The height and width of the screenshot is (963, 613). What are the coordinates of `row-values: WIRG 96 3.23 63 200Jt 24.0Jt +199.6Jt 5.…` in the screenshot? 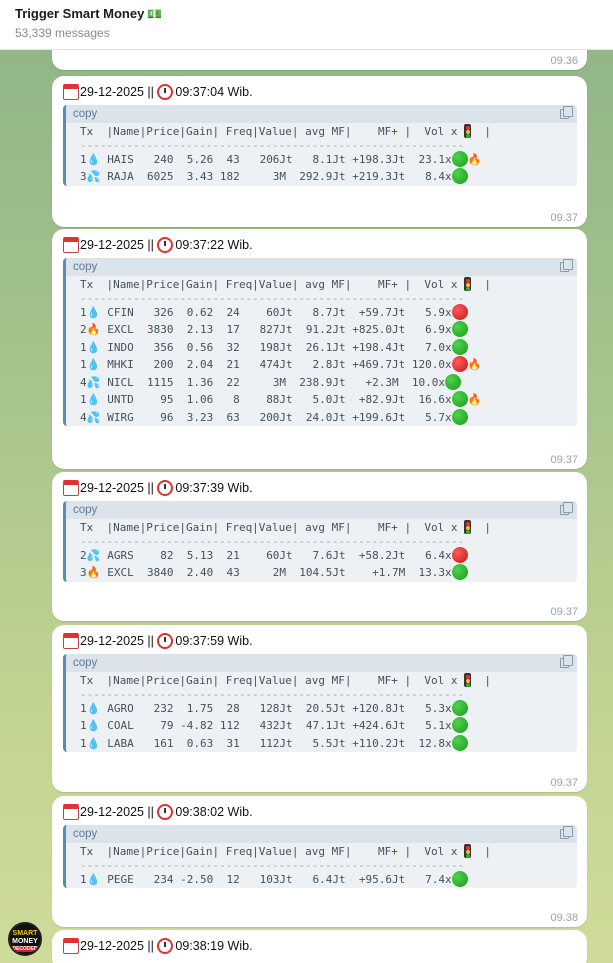 It's located at (276, 417).